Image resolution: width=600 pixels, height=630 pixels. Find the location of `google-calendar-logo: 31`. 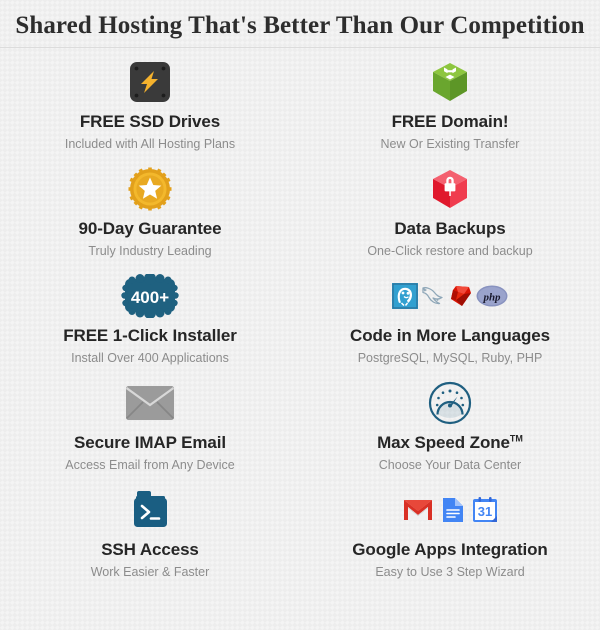

google-calendar-logo: 31 is located at coordinates (485, 510).